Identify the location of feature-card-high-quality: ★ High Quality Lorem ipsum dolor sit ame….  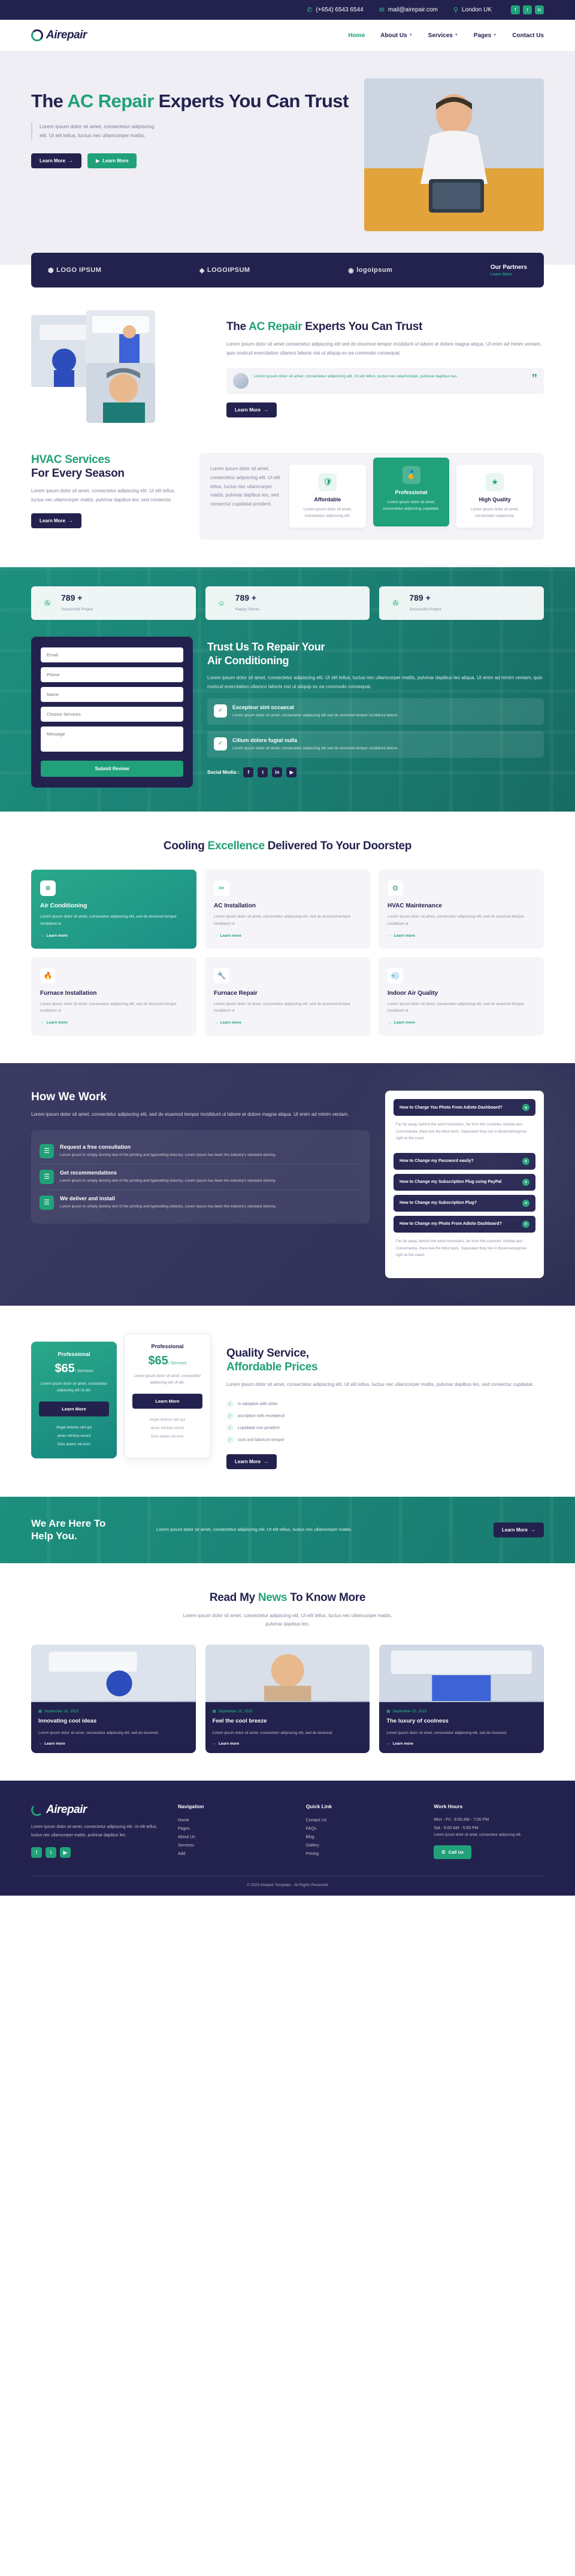
(495, 496).